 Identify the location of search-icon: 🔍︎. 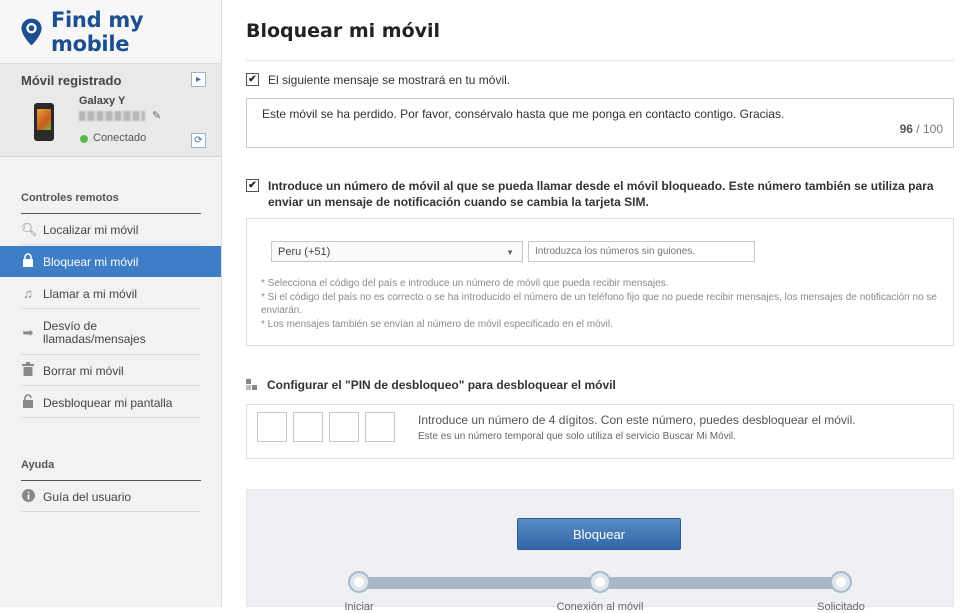
(29, 229).